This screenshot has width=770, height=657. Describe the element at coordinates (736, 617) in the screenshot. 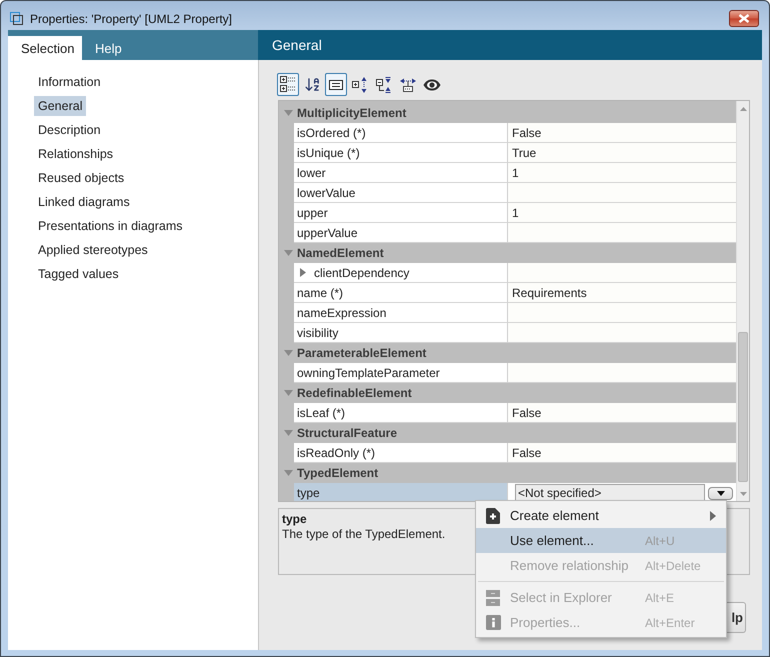

I see `help-button: lp` at that location.